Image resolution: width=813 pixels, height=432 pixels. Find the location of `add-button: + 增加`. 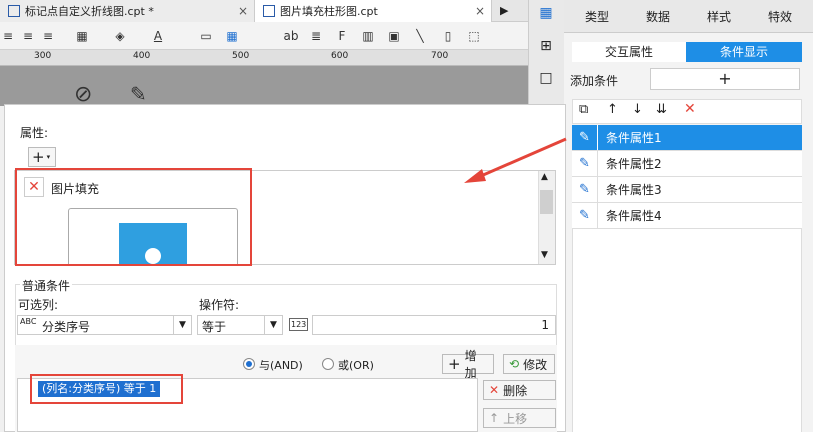

add-button: + 增加 is located at coordinates (468, 364).